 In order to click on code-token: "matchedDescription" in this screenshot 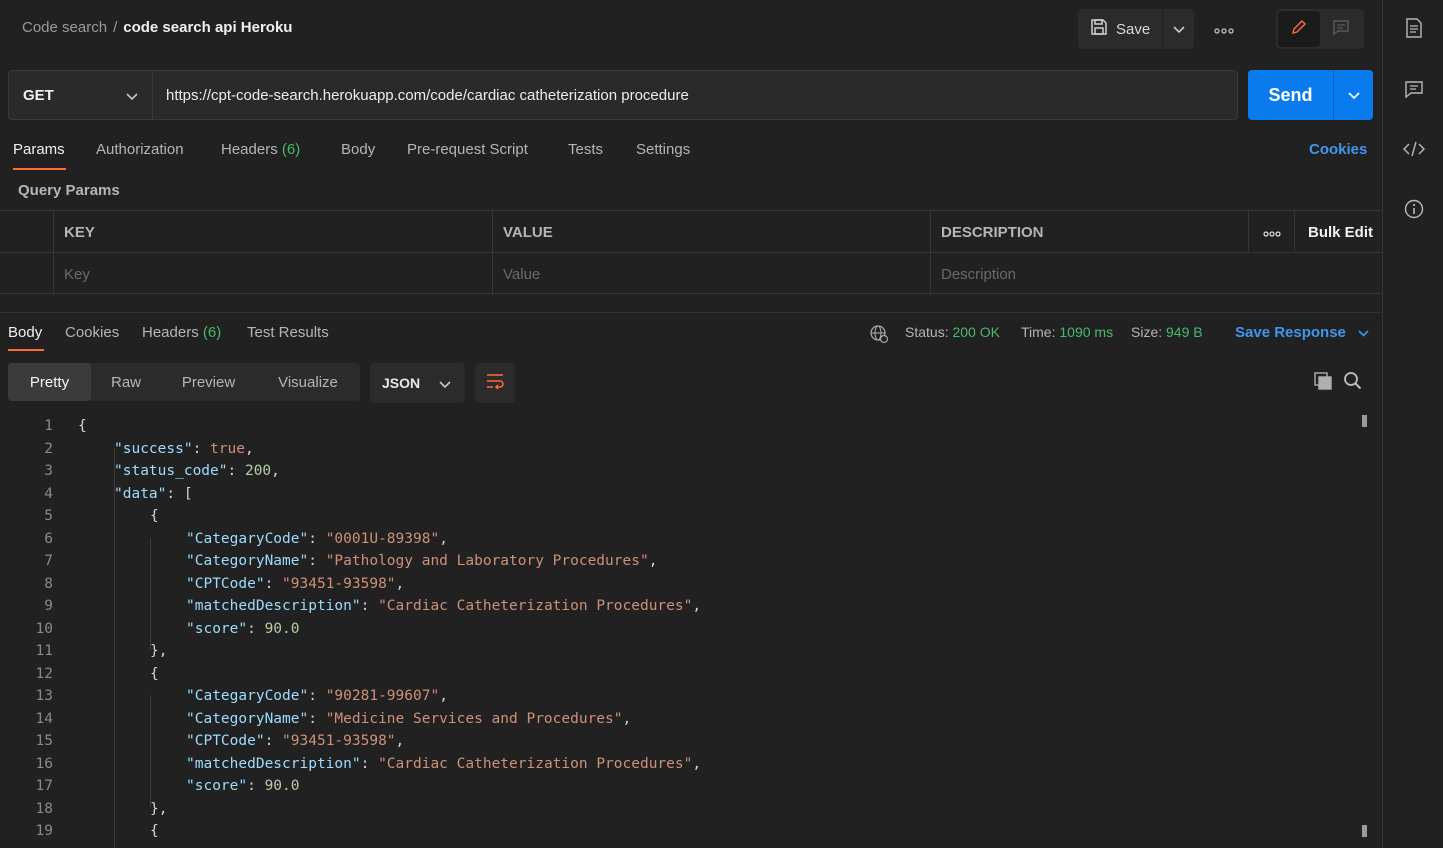, I will do `click(273, 606)`.